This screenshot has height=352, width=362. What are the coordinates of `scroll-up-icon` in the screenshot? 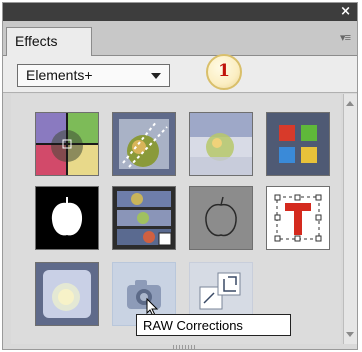 It's located at (350, 103).